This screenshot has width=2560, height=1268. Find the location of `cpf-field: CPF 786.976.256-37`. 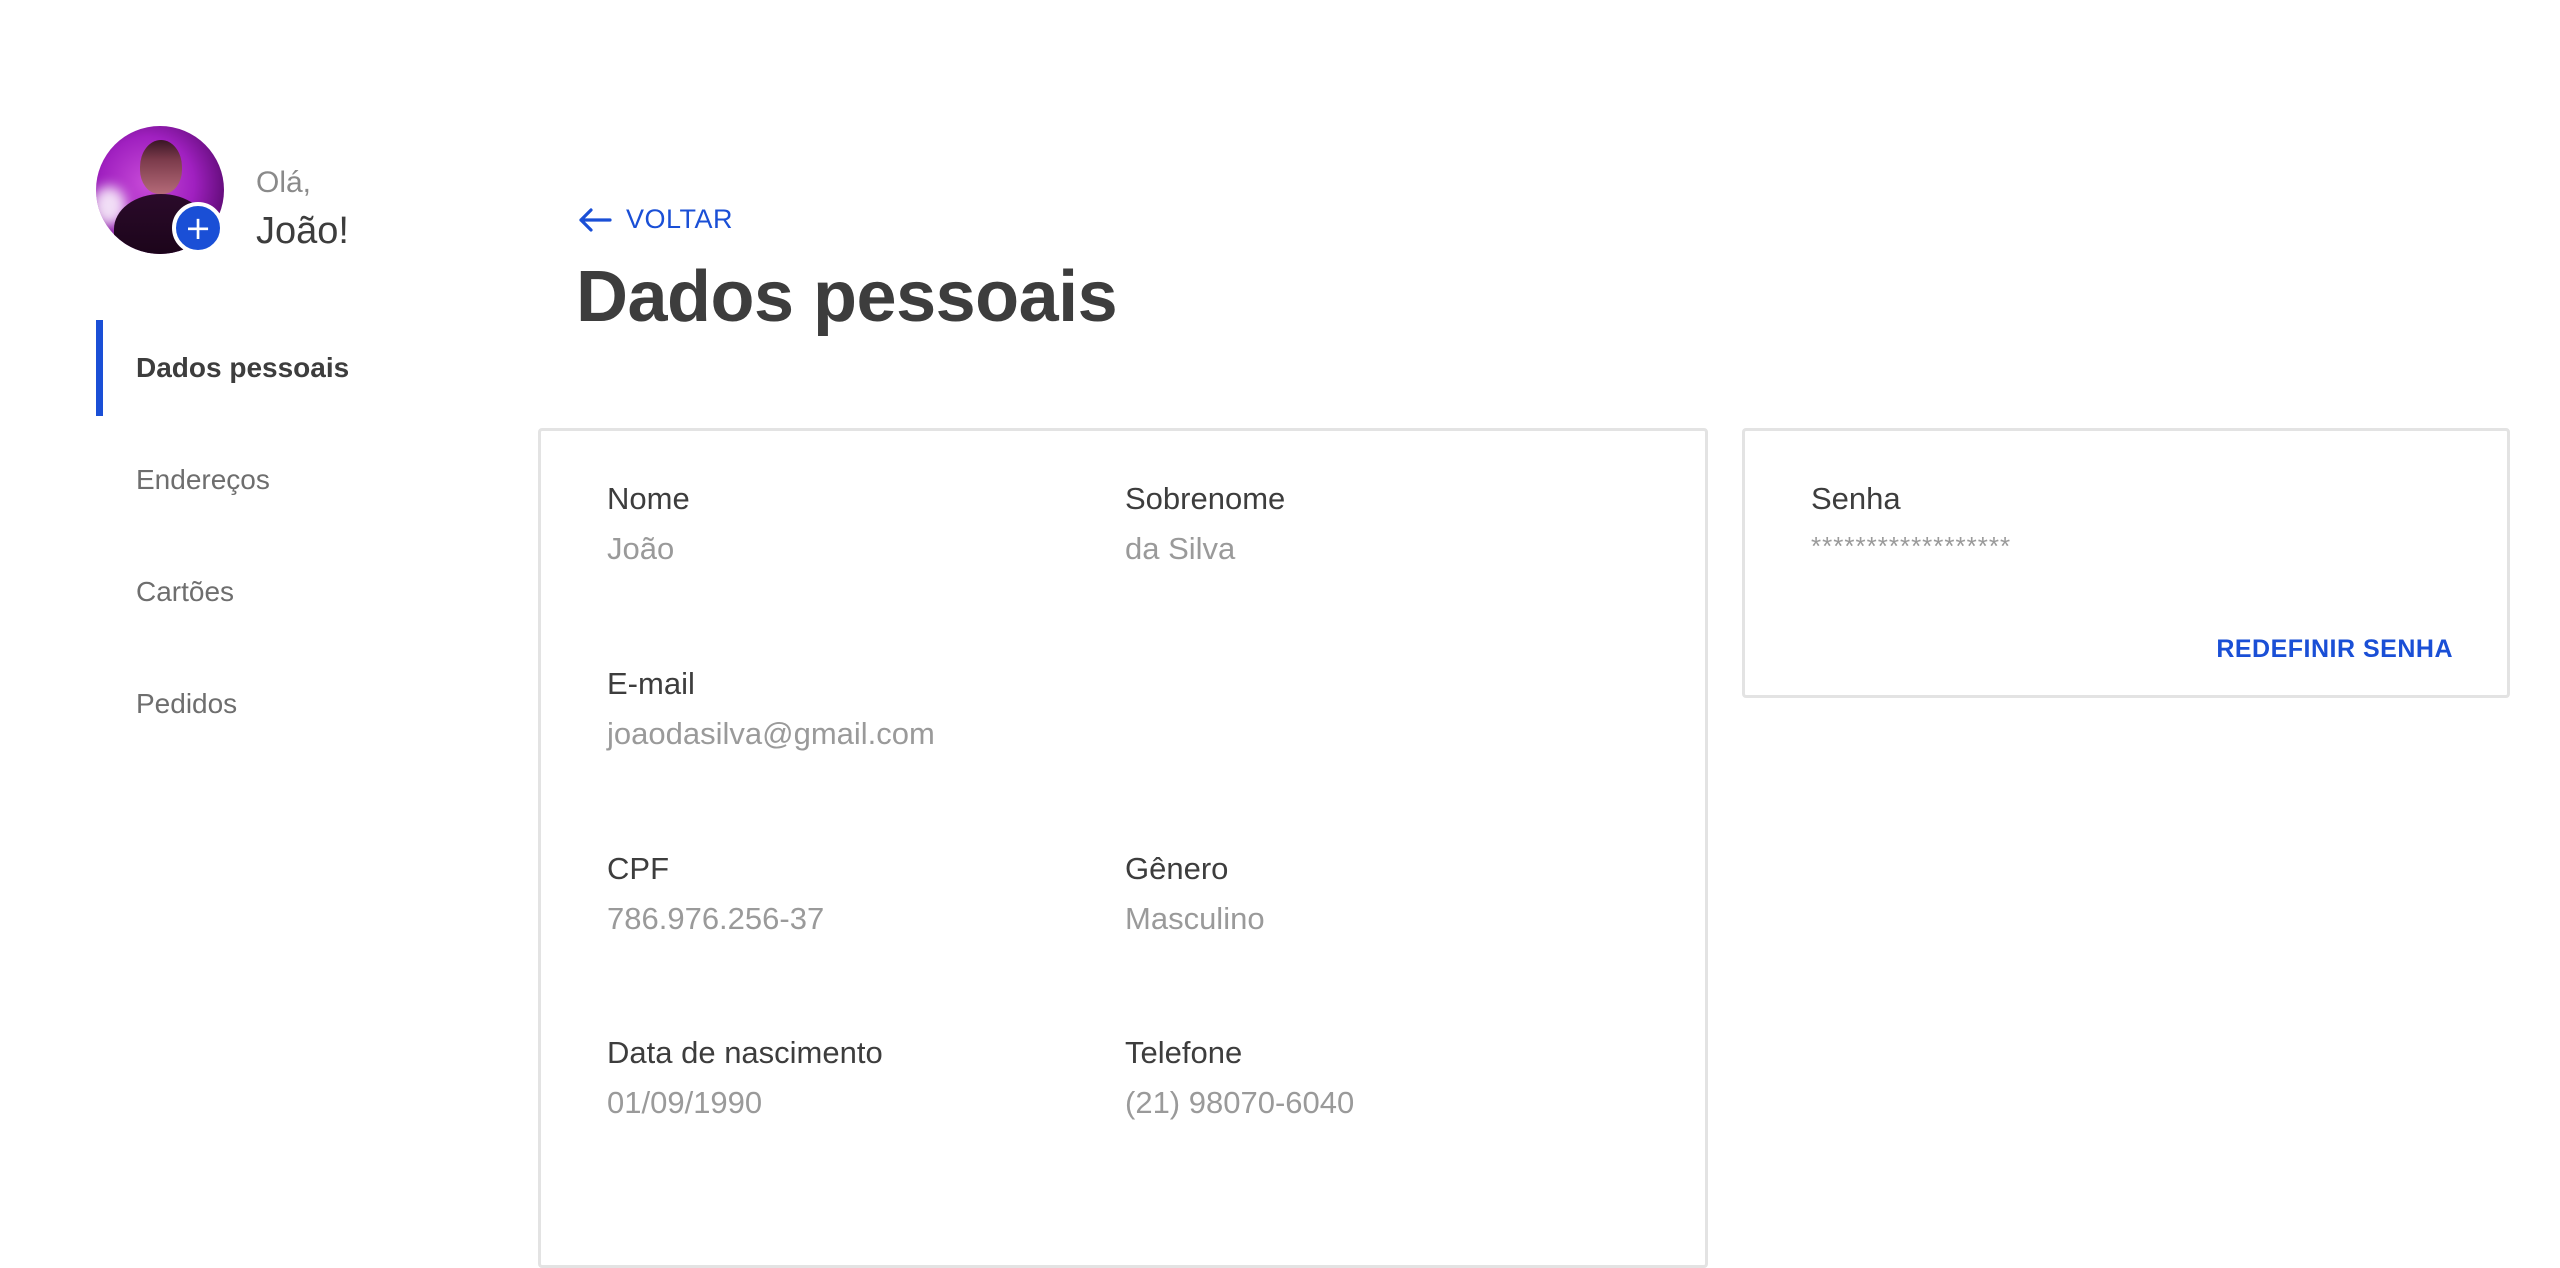

cpf-field: CPF 786.976.256-37 is located at coordinates (715, 894).